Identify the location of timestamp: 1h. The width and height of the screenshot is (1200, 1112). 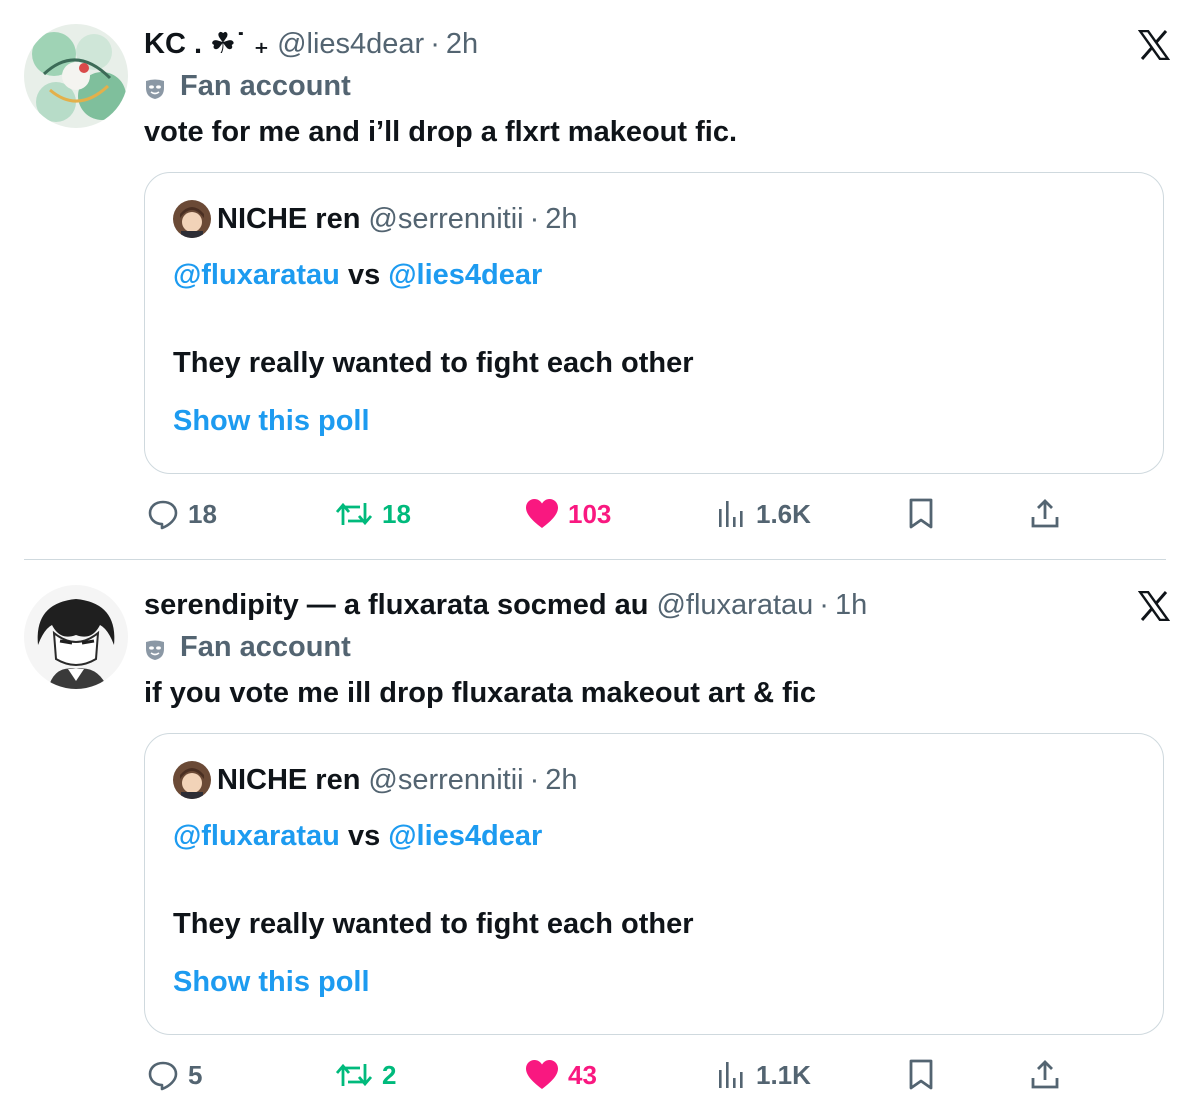
(851, 605).